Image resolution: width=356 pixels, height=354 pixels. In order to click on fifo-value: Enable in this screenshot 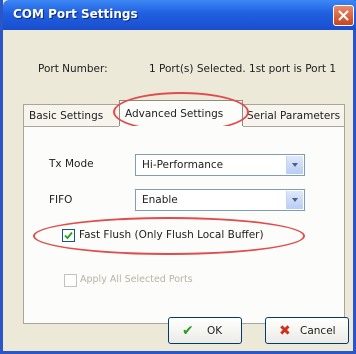, I will do `click(160, 200)`.